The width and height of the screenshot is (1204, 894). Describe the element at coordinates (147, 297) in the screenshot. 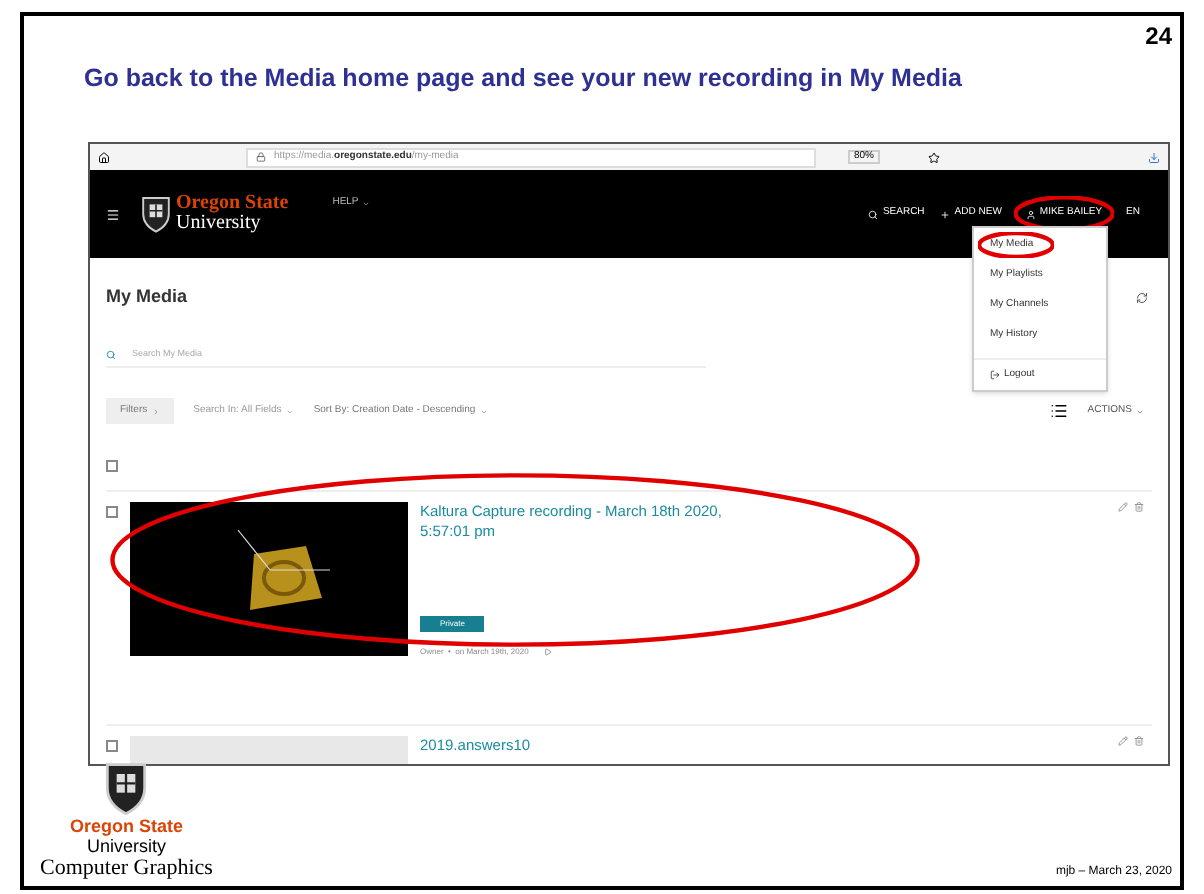

I see `page-title: My Media` at that location.